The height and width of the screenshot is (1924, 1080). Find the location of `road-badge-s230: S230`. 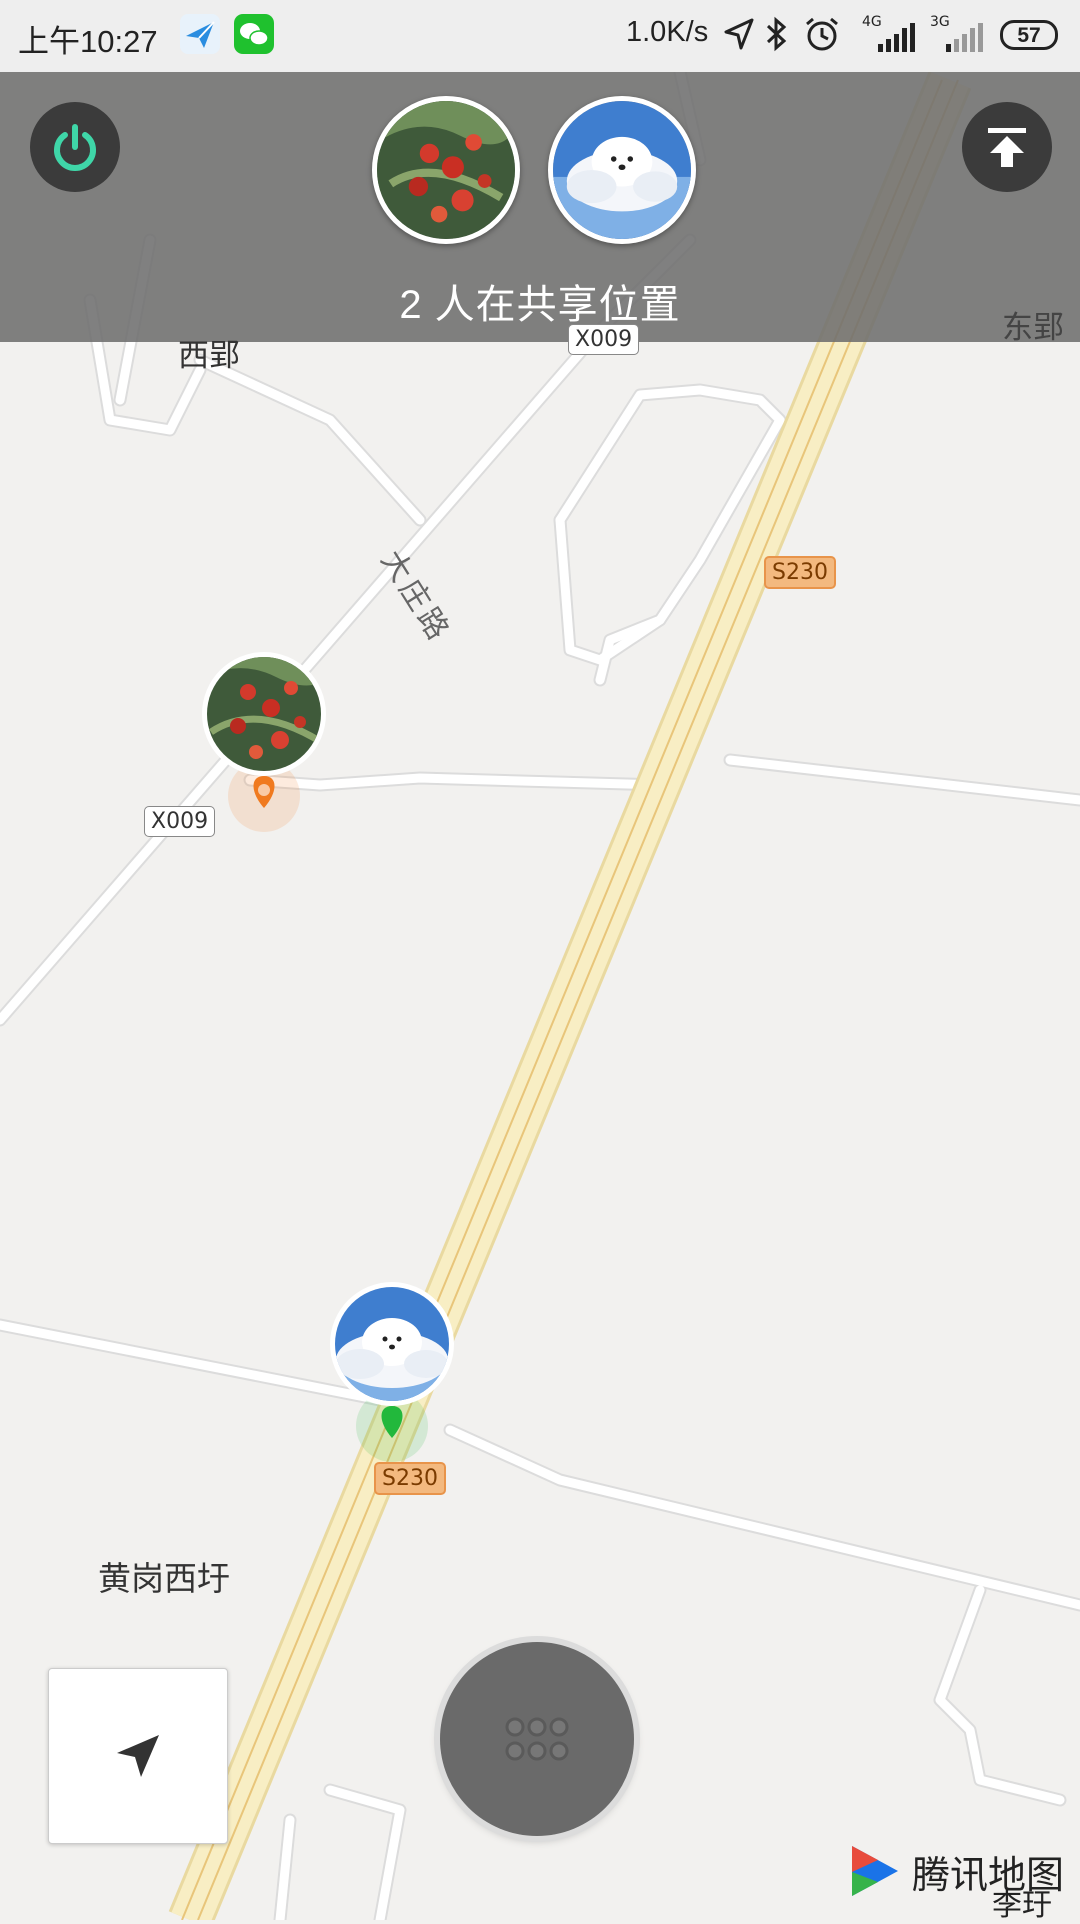

road-badge-s230: S230 is located at coordinates (410, 1478).